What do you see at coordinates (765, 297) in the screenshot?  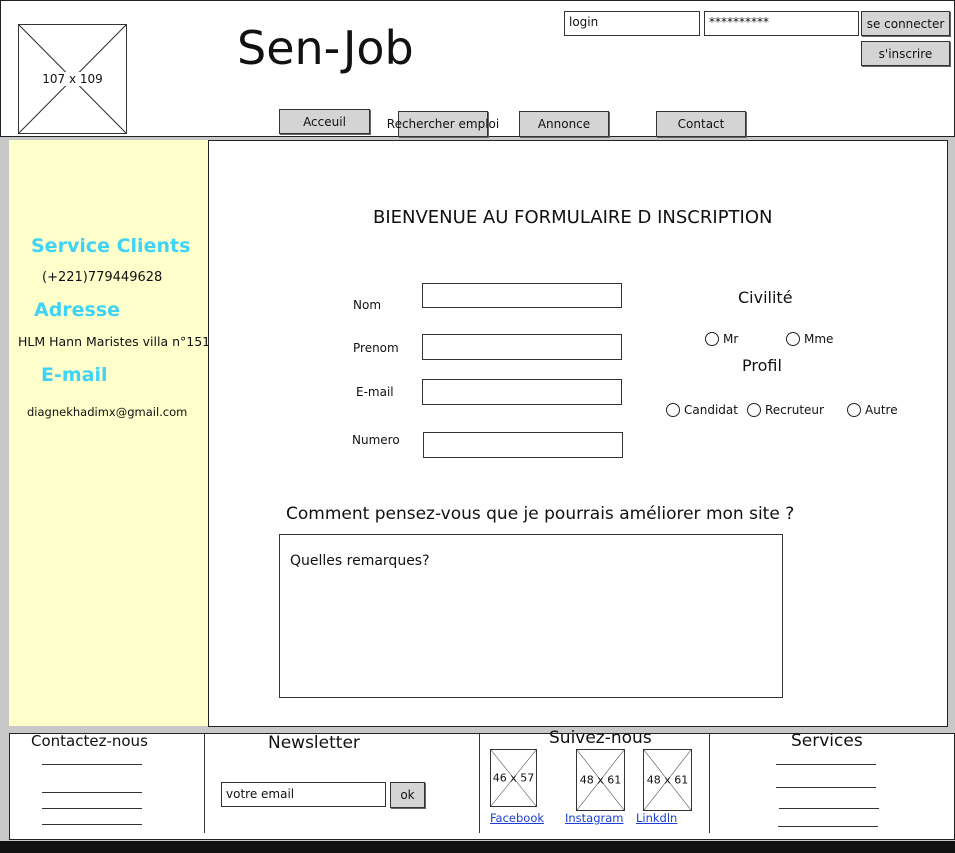 I see `civilite-title: Civilité` at bounding box center [765, 297].